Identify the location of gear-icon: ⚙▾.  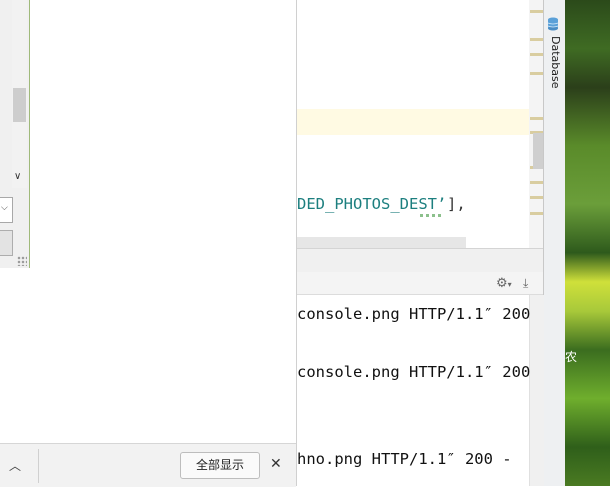
(505, 283).